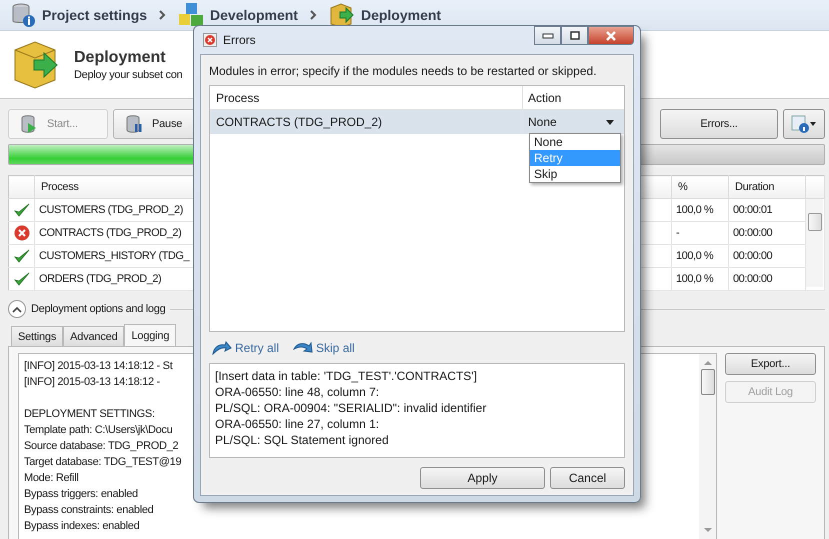 This screenshot has width=829, height=539. I want to click on log-line: DEPLOYMENT SETTINGS:, so click(89, 414).